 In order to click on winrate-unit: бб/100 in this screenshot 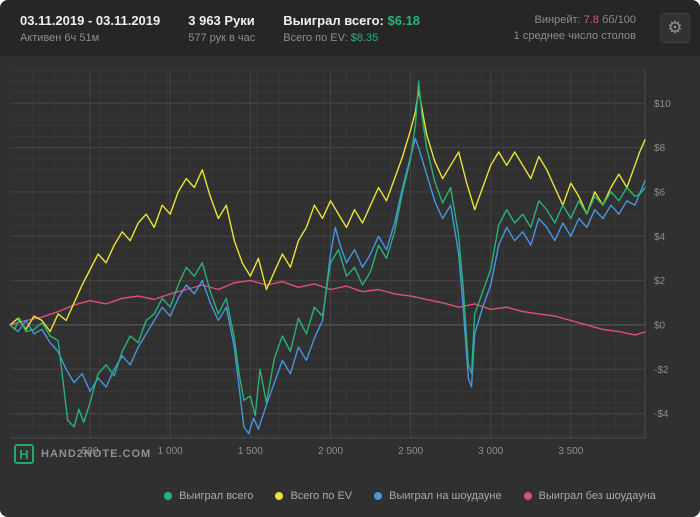, I will do `click(618, 20)`.